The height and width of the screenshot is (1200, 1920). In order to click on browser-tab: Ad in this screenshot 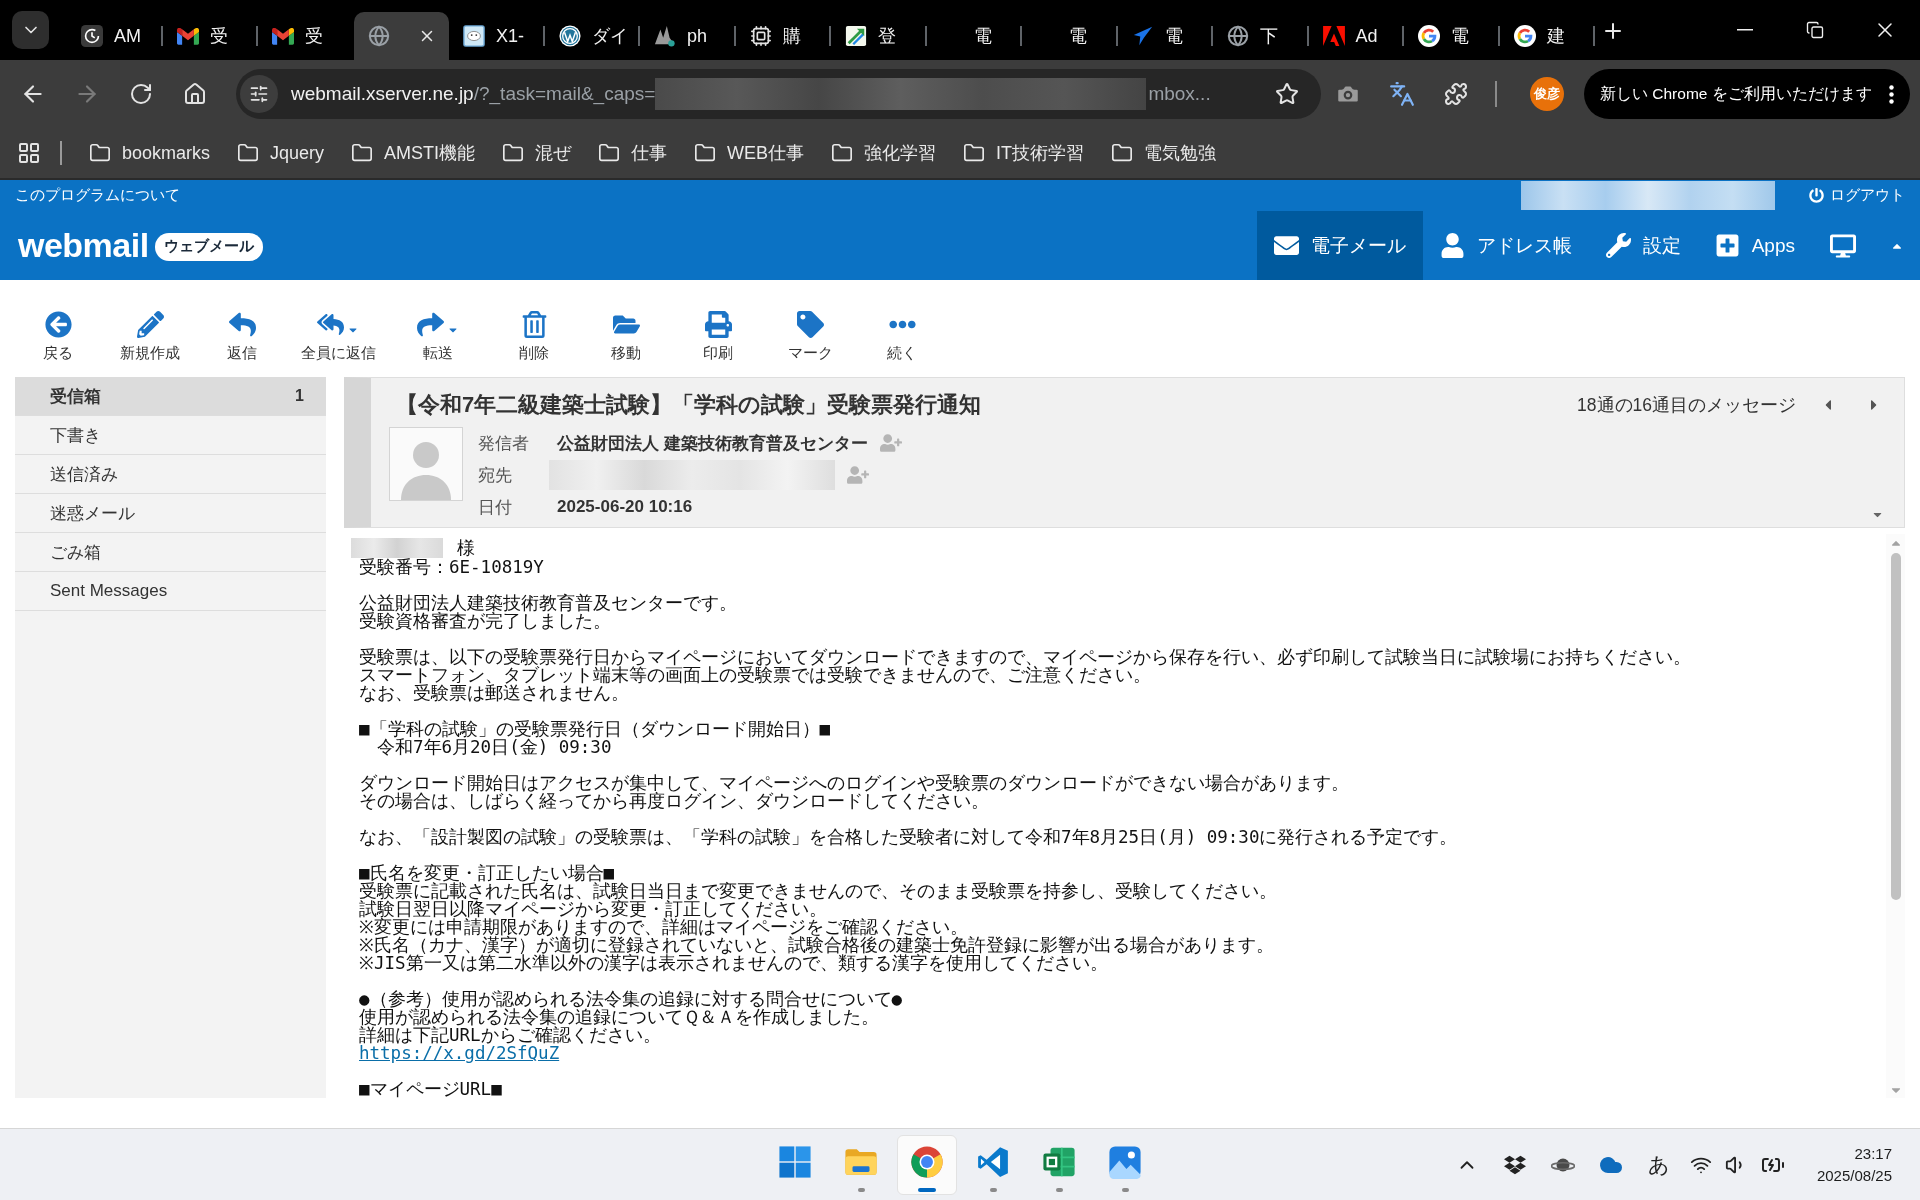, I will do `click(1356, 36)`.